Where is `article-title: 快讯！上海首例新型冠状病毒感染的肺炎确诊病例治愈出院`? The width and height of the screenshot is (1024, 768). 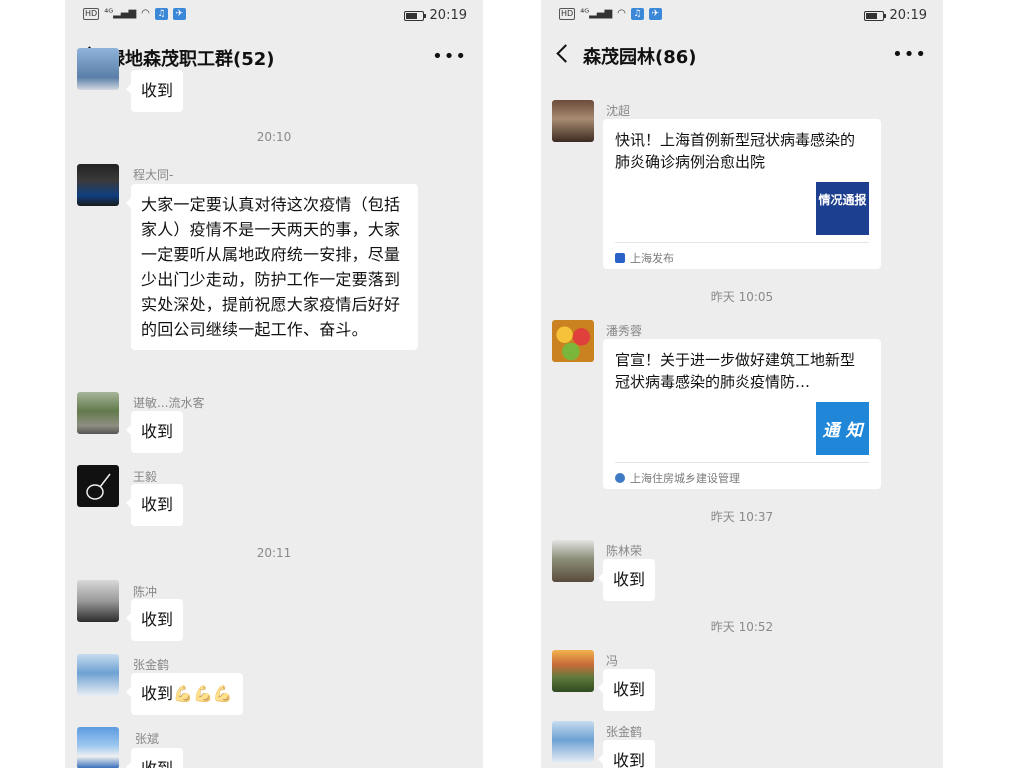
article-title: 快讯！上海首例新型冠状病毒感染的肺炎确诊病例治愈出院 is located at coordinates (735, 151).